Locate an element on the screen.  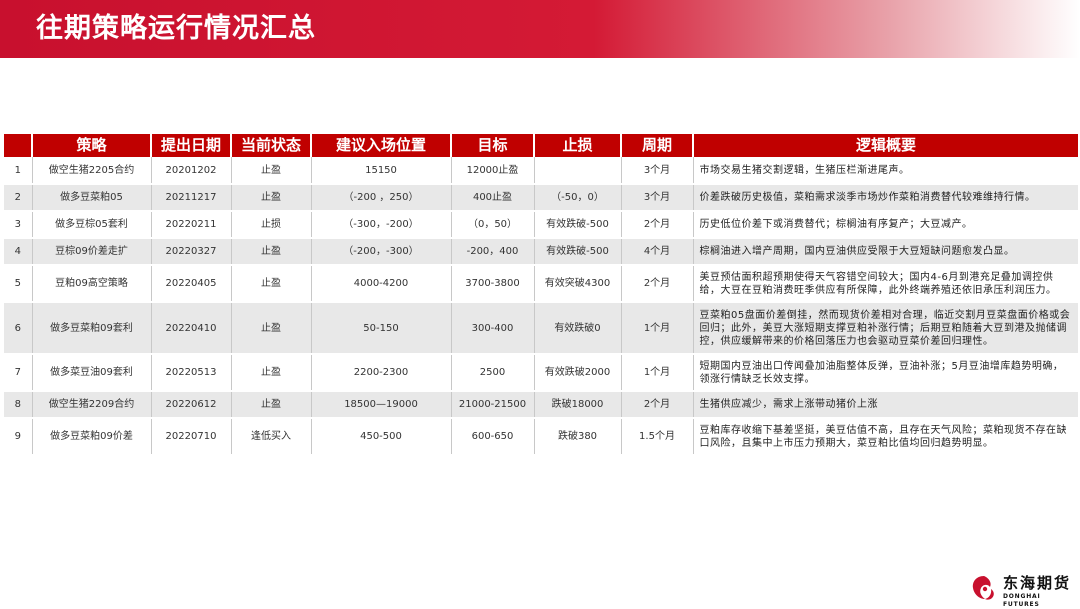
header-logic: 逻辑概要 is located at coordinates (885, 145).